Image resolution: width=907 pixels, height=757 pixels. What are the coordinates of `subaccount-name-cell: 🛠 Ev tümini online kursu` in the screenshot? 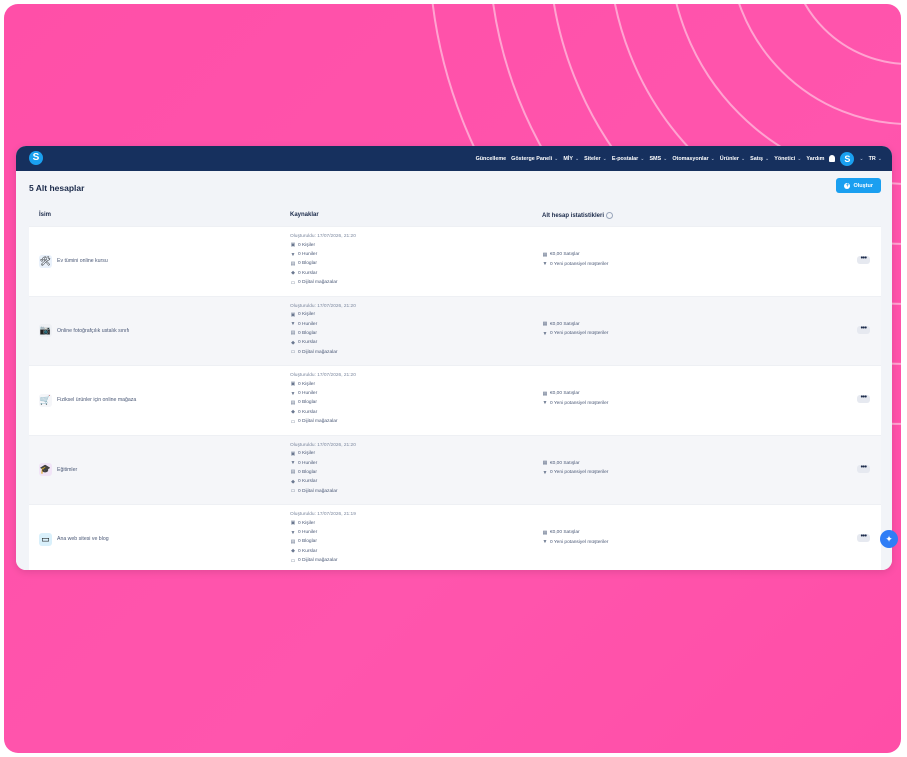 It's located at (73, 261).